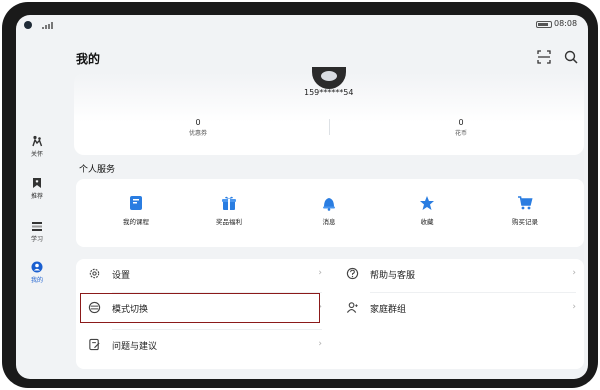 Image resolution: width=600 pixels, height=390 pixels. What do you see at coordinates (121, 276) in the screenshot?
I see `menu-item-label: 设置` at bounding box center [121, 276].